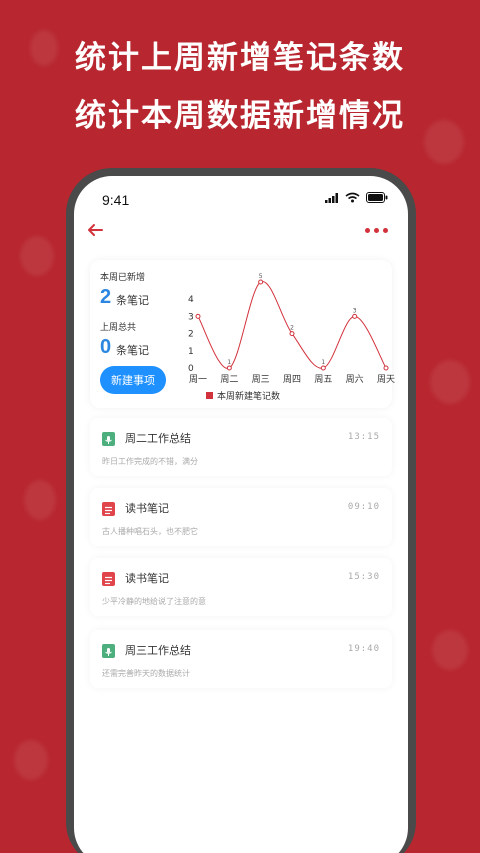  I want to click on last-week-count: 0, so click(106, 347).